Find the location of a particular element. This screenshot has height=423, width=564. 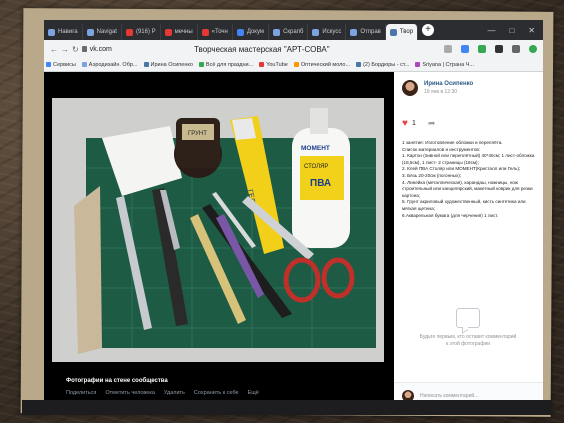

tab-1: Navigat is located at coordinates (102, 32).